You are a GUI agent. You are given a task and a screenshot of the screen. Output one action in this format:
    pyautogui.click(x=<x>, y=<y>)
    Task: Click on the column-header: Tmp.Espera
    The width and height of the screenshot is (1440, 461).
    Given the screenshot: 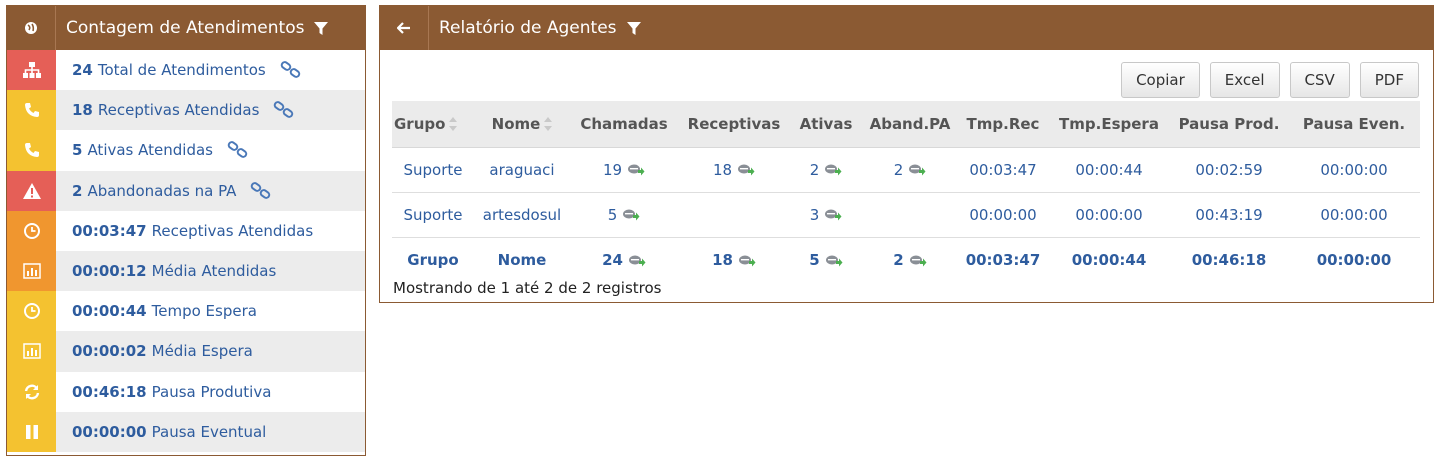 What is the action you would take?
    pyautogui.click(x=1109, y=124)
    